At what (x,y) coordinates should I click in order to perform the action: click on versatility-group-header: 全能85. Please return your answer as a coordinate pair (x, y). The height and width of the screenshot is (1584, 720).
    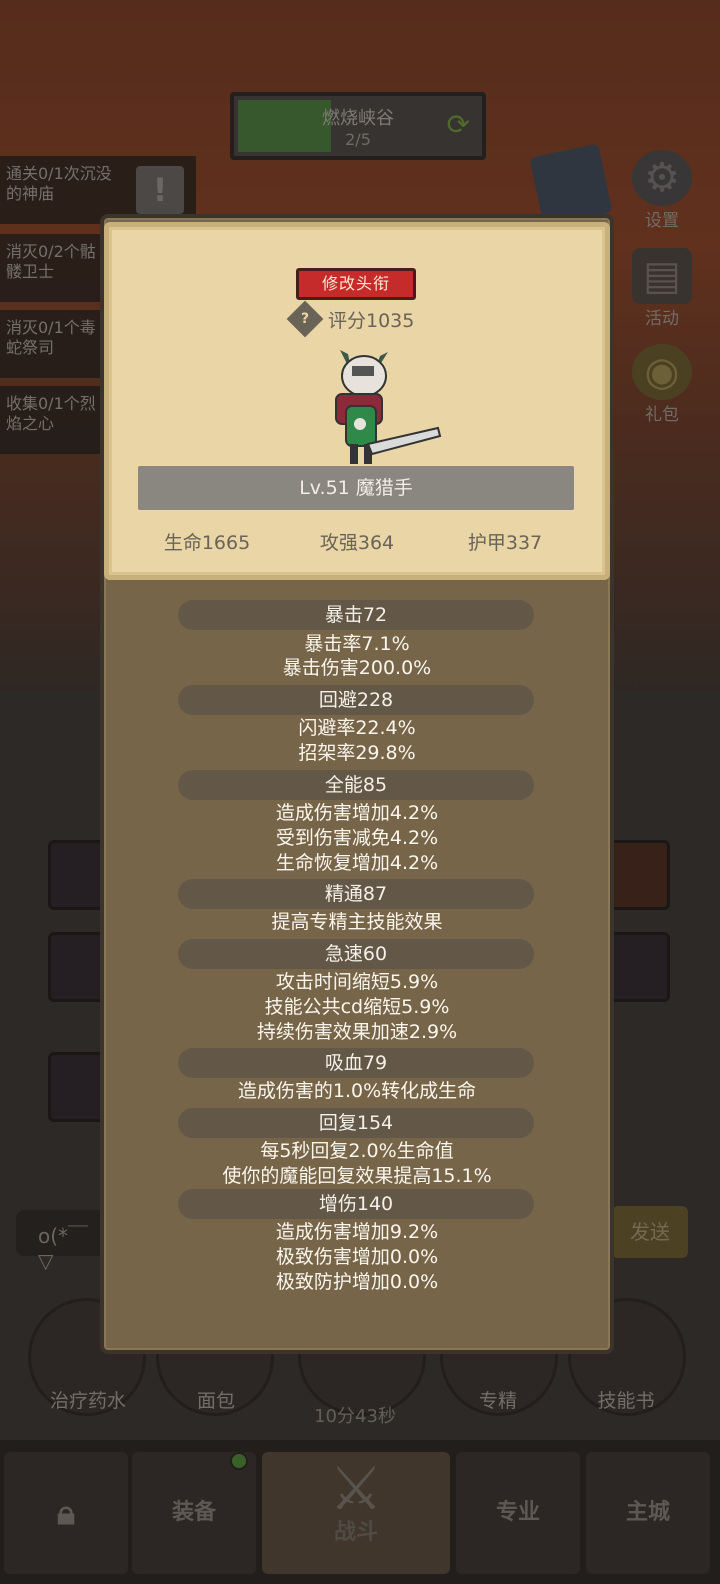
    Looking at the image, I should click on (356, 785).